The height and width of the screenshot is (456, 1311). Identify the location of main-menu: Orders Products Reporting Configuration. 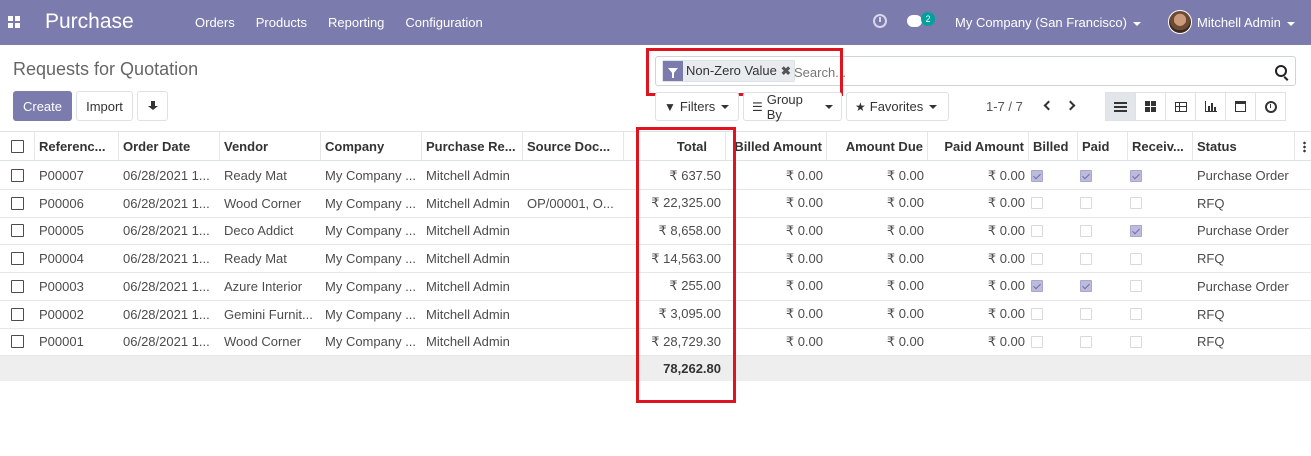
(349, 22).